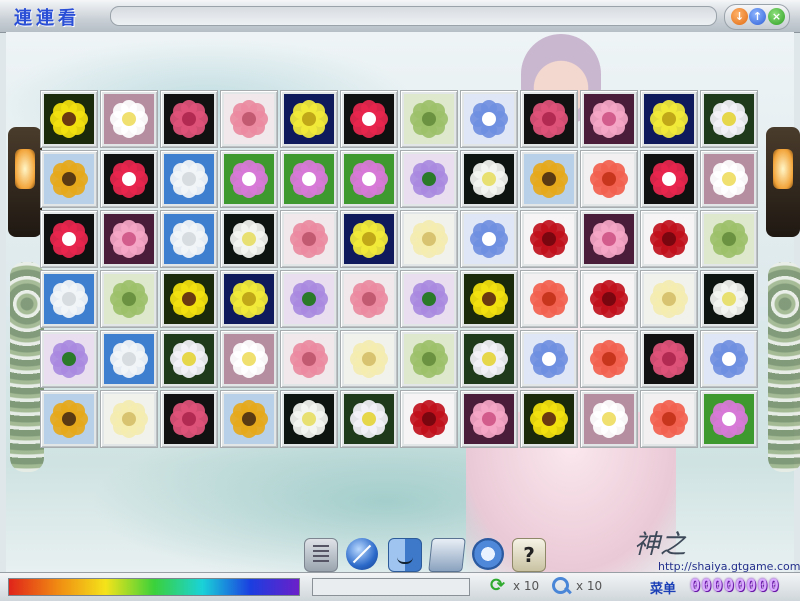 Image resolution: width=800 pixels, height=601 pixels. I want to click on coral-gerbera-icon, so click(609, 179).